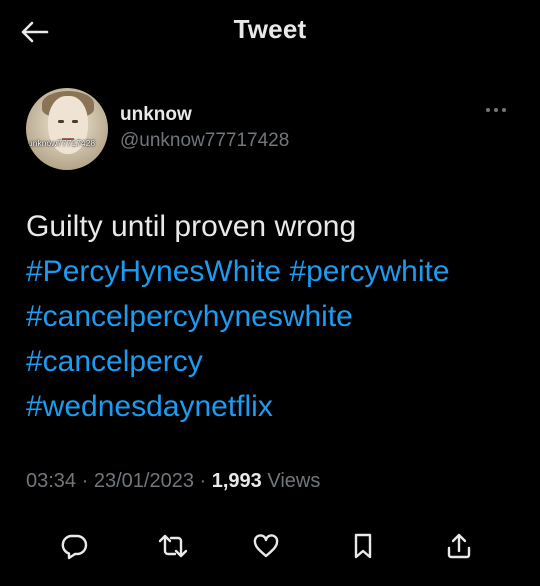 The height and width of the screenshot is (586, 540). Describe the element at coordinates (153, 271) in the screenshot. I see `hashtag-link: #PercyHynesWhite` at that location.